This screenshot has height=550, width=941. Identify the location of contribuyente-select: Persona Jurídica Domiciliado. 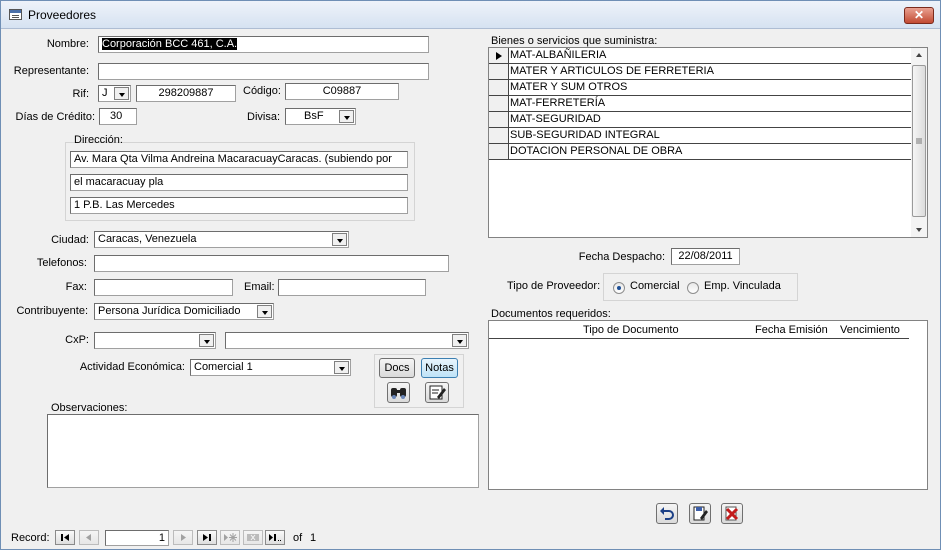
(184, 311).